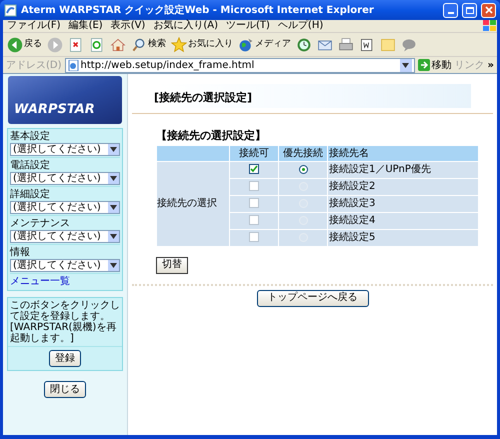  I want to click on menu-item: 表示(V), so click(128, 26).